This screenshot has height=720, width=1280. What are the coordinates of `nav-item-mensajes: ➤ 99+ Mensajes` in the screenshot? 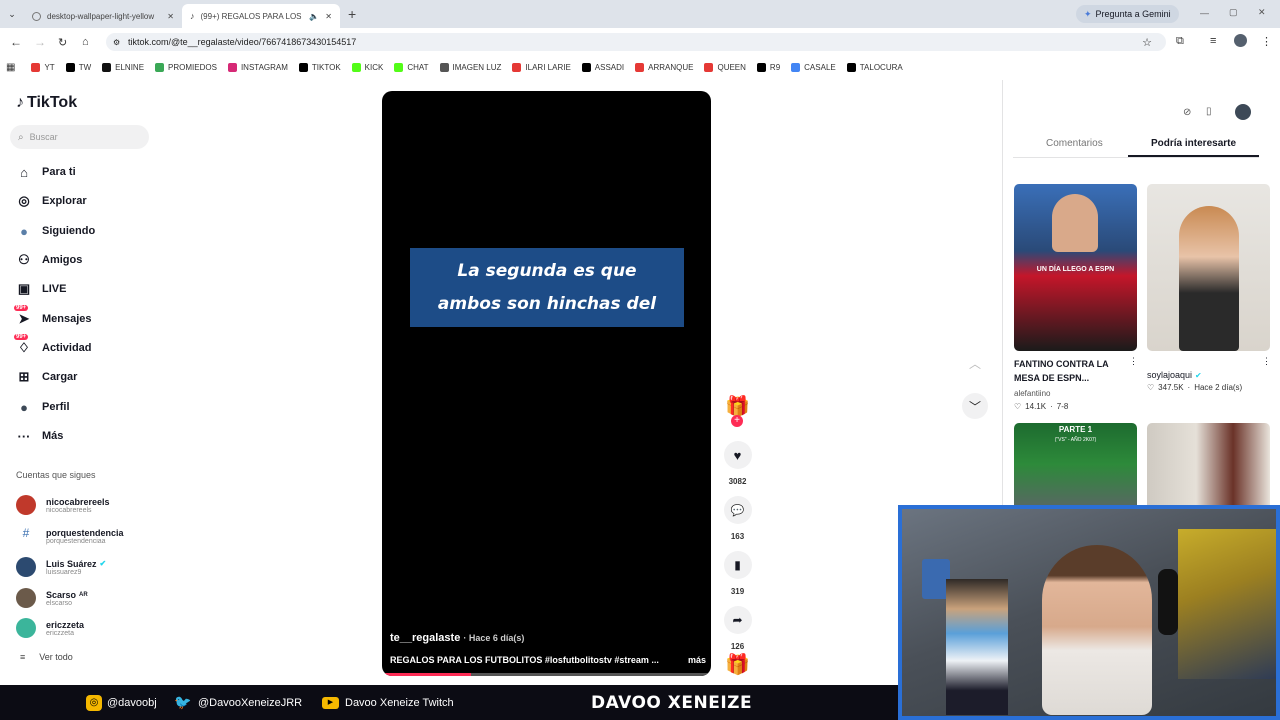 It's located at (53, 316).